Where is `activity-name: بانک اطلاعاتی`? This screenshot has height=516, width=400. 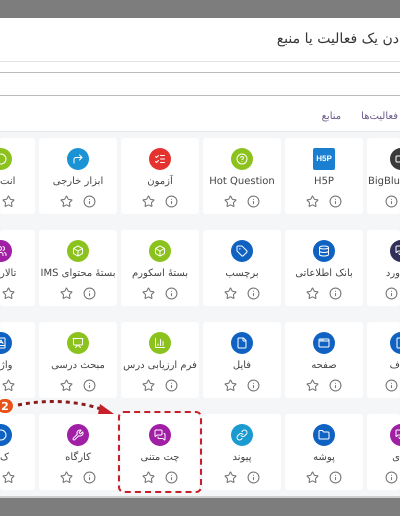 activity-name: بانک اطلاعاتی is located at coordinates (324, 274).